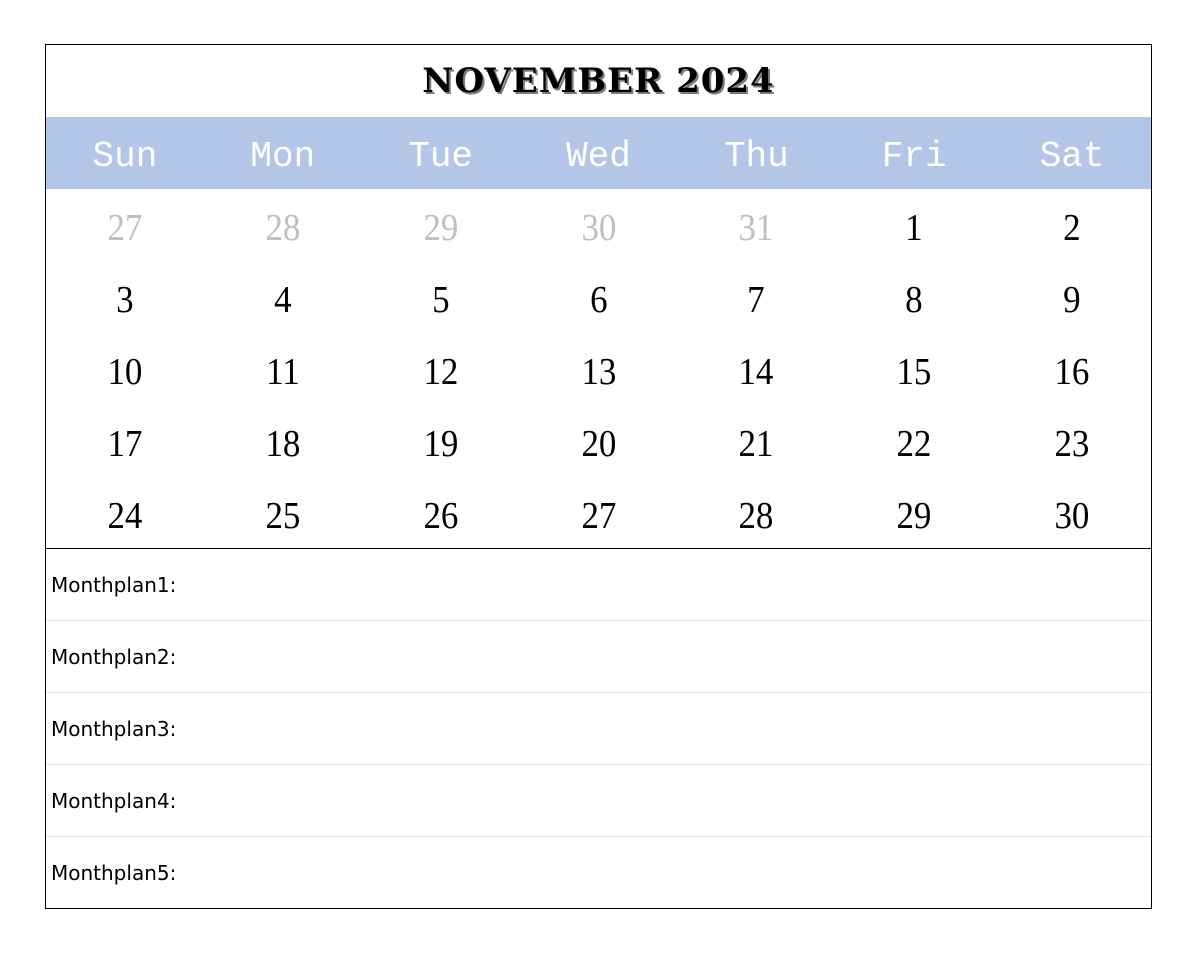  I want to click on calendar-title: November 2024, so click(598, 81).